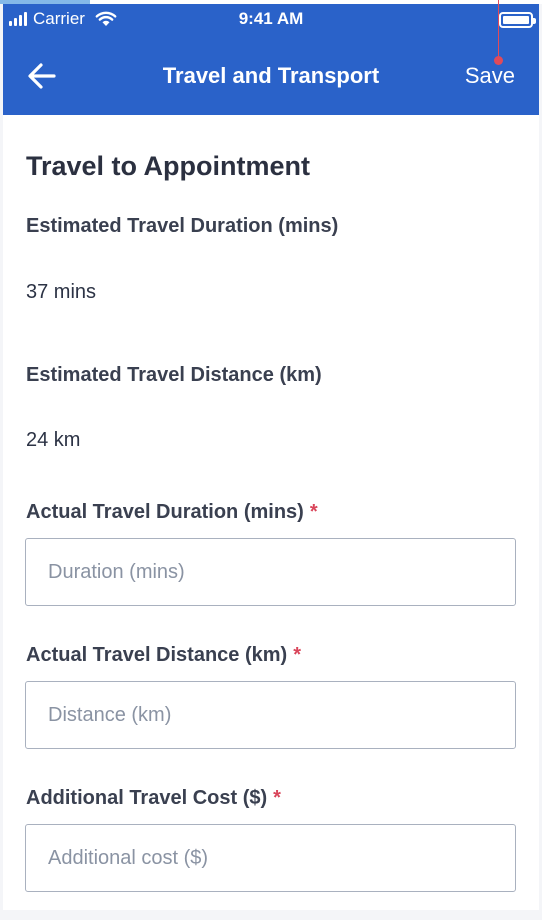  Describe the element at coordinates (270, 858) in the screenshot. I see `additional-cost-input` at that location.